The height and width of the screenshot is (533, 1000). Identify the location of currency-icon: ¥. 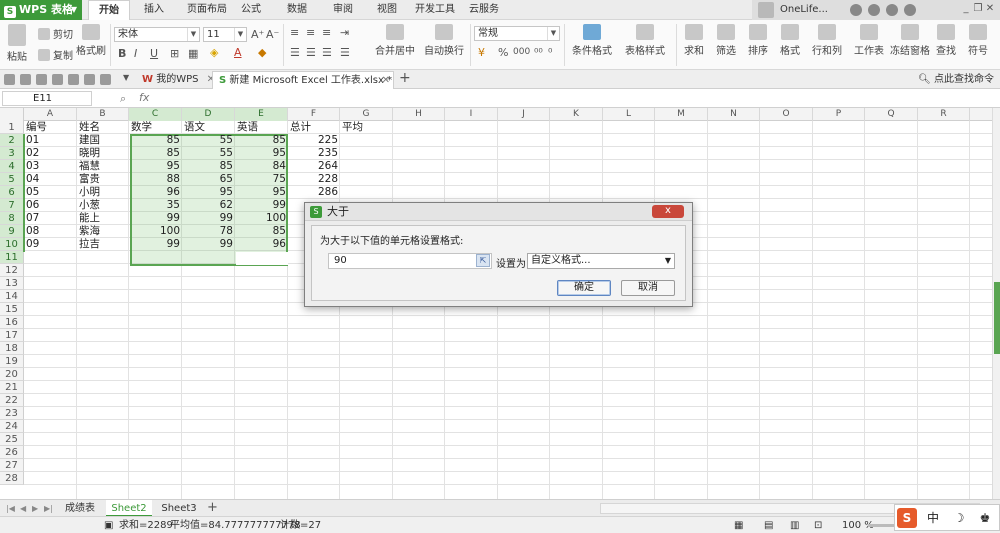
(481, 52).